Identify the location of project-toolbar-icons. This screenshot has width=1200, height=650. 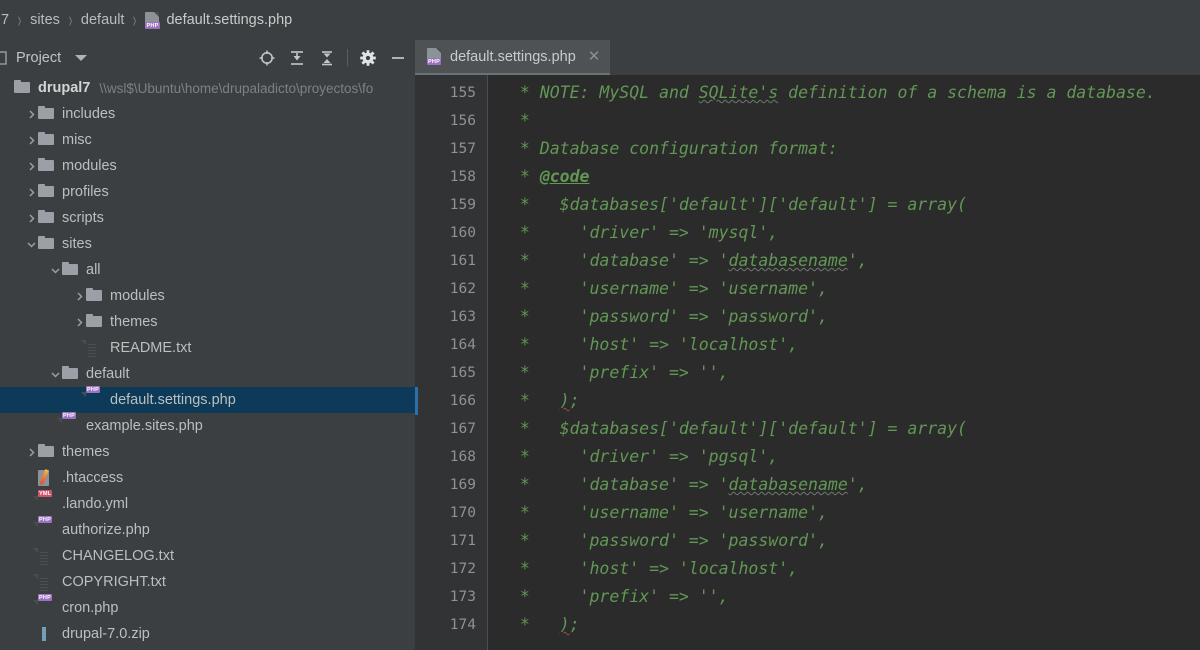
(333, 58).